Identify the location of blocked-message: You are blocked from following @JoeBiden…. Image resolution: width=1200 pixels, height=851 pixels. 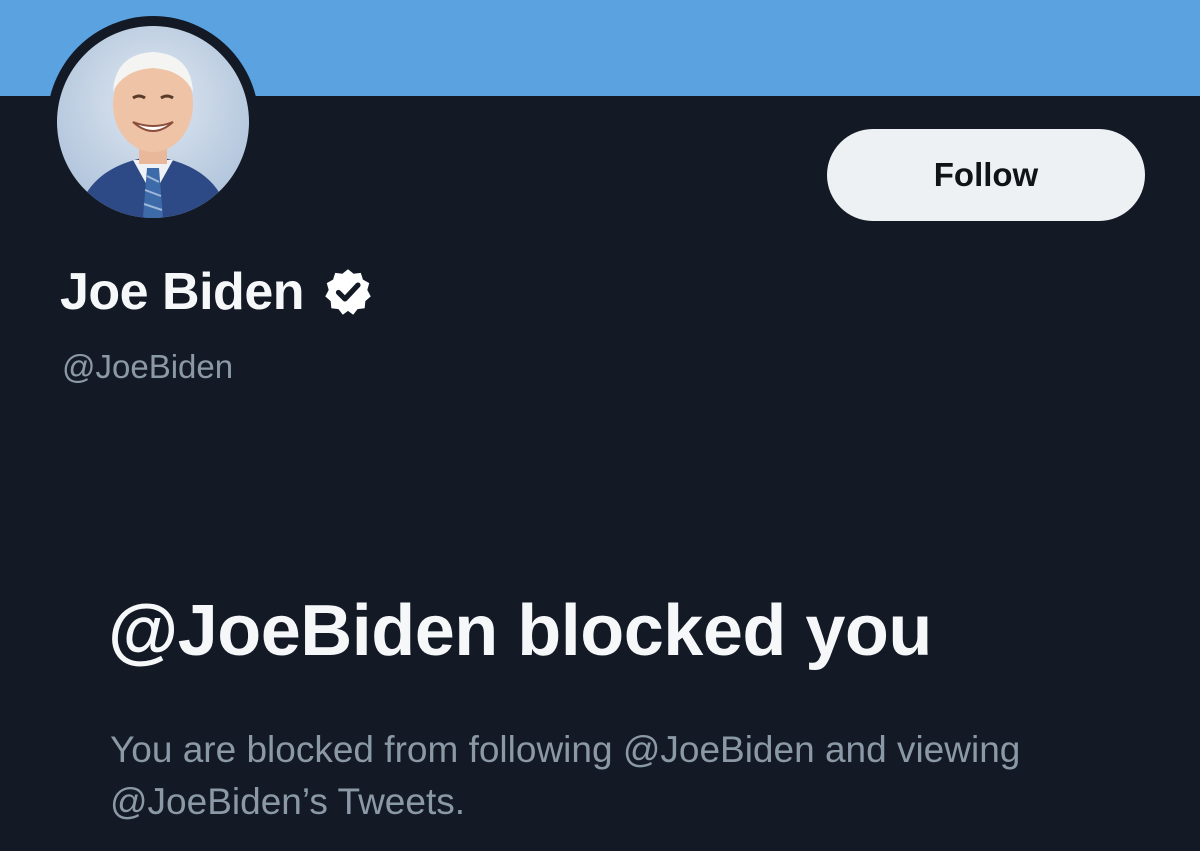
(565, 775).